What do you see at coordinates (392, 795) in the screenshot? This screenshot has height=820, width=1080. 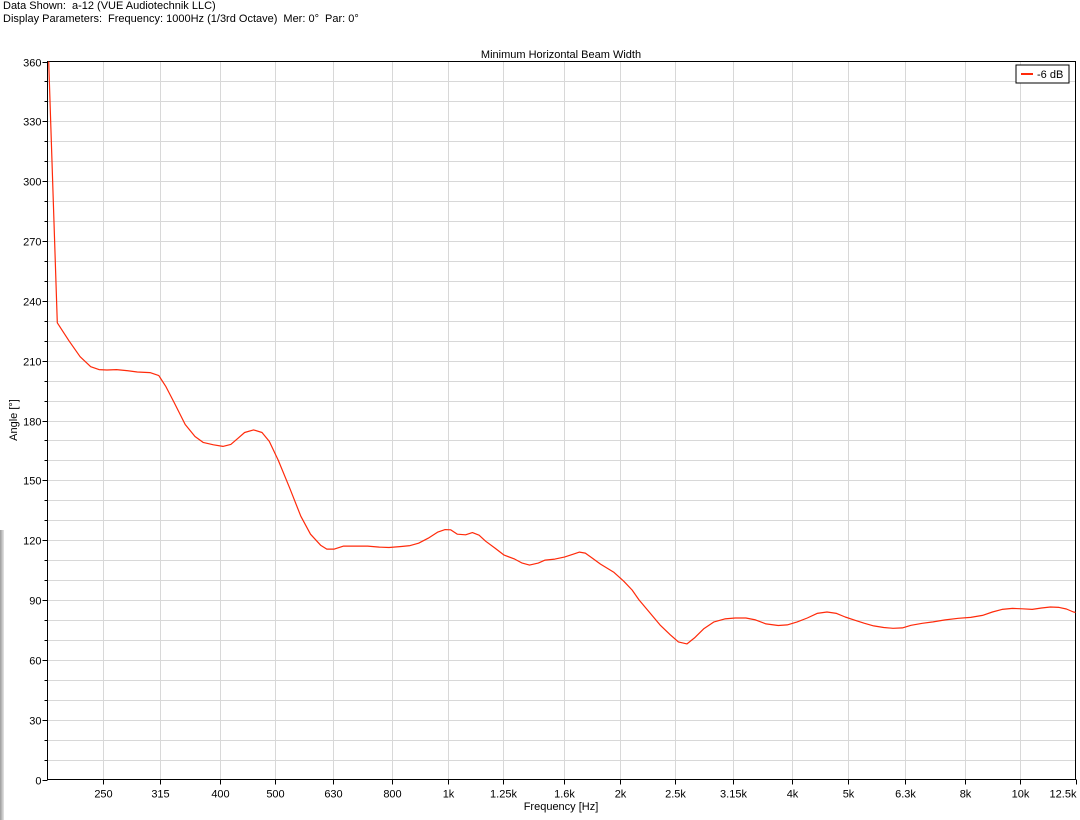 I see `x-tick-label: 800` at bounding box center [392, 795].